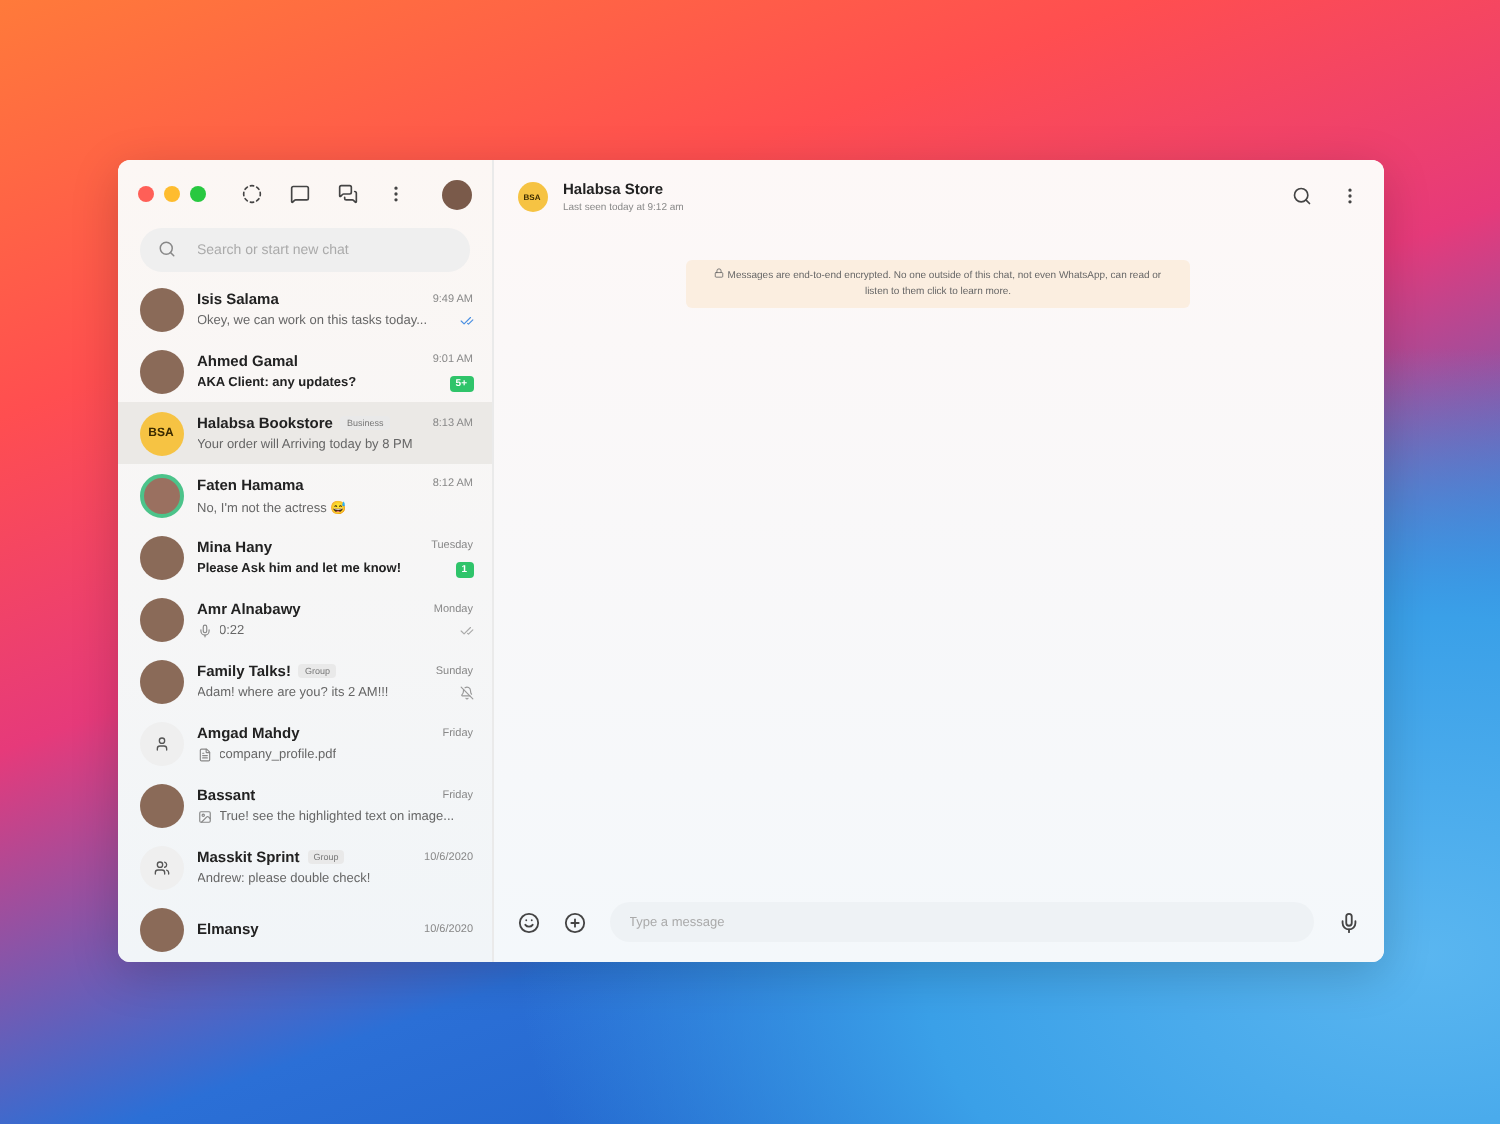  What do you see at coordinates (145, 194) in the screenshot?
I see `close-button` at bounding box center [145, 194].